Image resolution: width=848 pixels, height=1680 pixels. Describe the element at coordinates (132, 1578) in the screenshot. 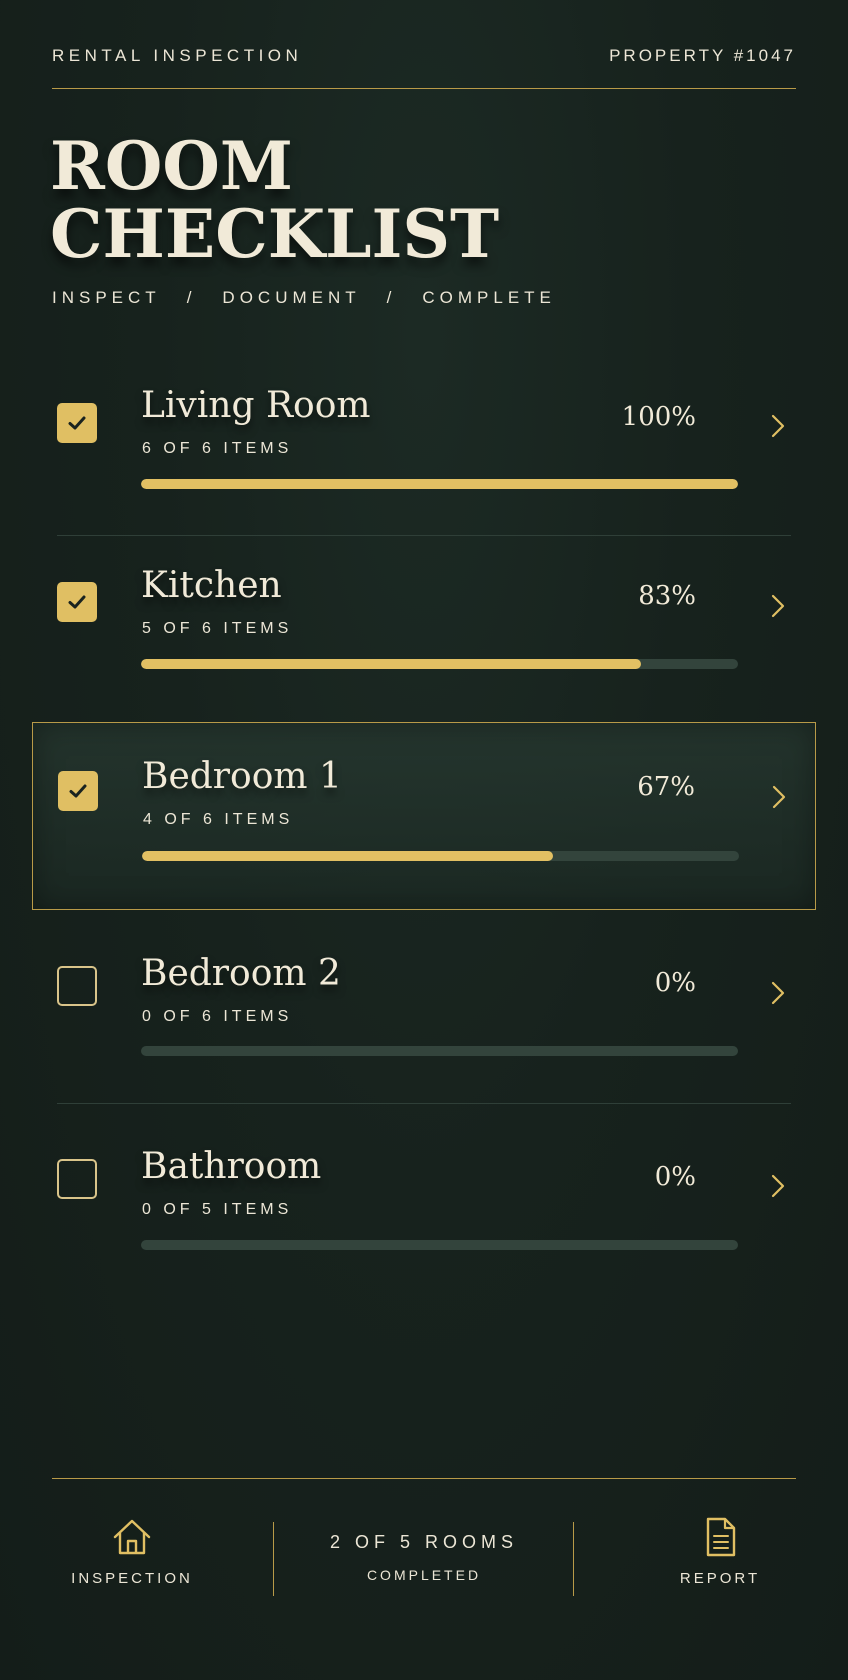

I see `nav-inspection-label: INSPECTION` at that location.